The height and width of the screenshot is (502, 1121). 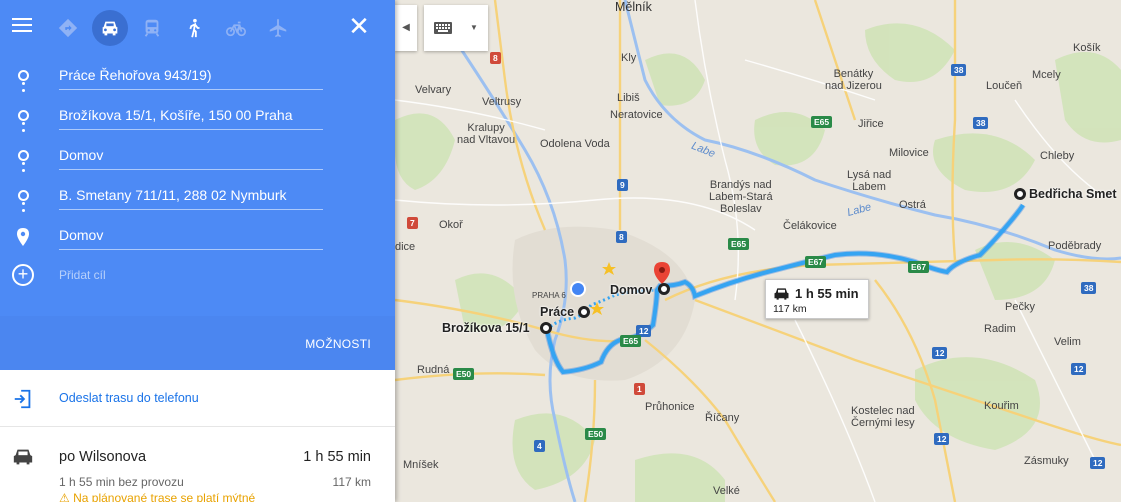 What do you see at coordinates (584, 312) in the screenshot?
I see `waypoint-marker-prace` at bounding box center [584, 312].